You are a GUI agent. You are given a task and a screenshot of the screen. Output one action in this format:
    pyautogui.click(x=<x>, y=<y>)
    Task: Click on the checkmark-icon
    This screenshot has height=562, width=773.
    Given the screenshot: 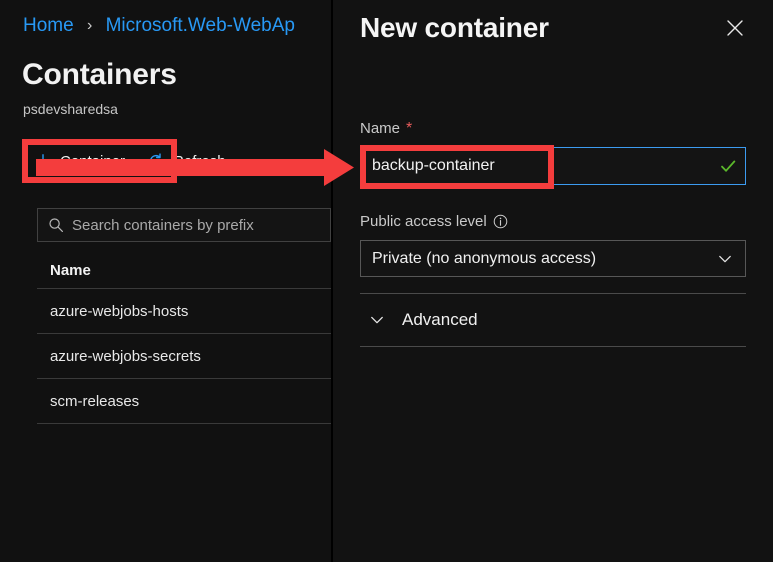 What is the action you would take?
    pyautogui.click(x=728, y=166)
    